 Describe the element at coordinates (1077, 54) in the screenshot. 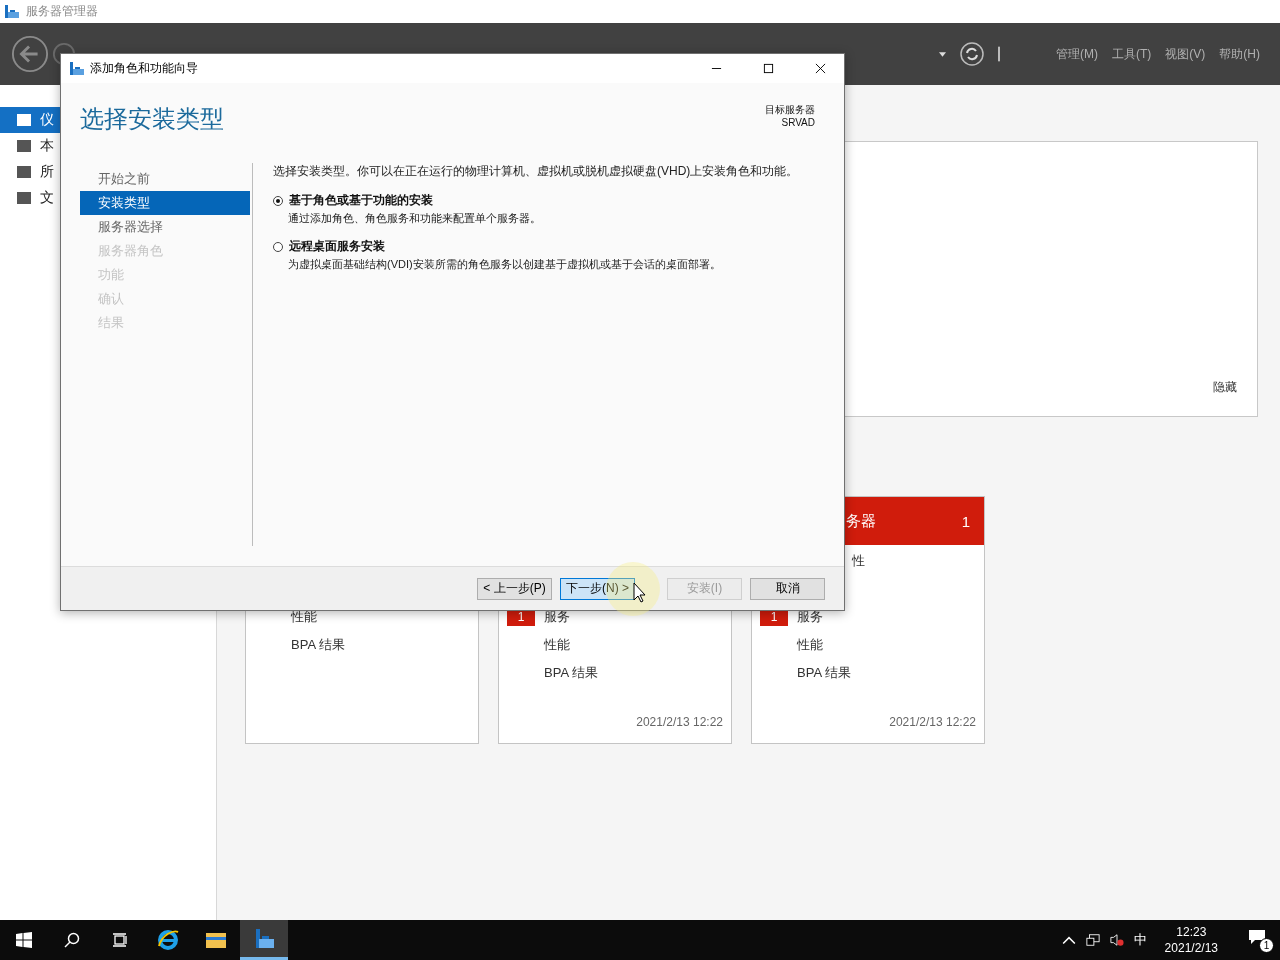

I see `menu-item: 管理(M)` at that location.